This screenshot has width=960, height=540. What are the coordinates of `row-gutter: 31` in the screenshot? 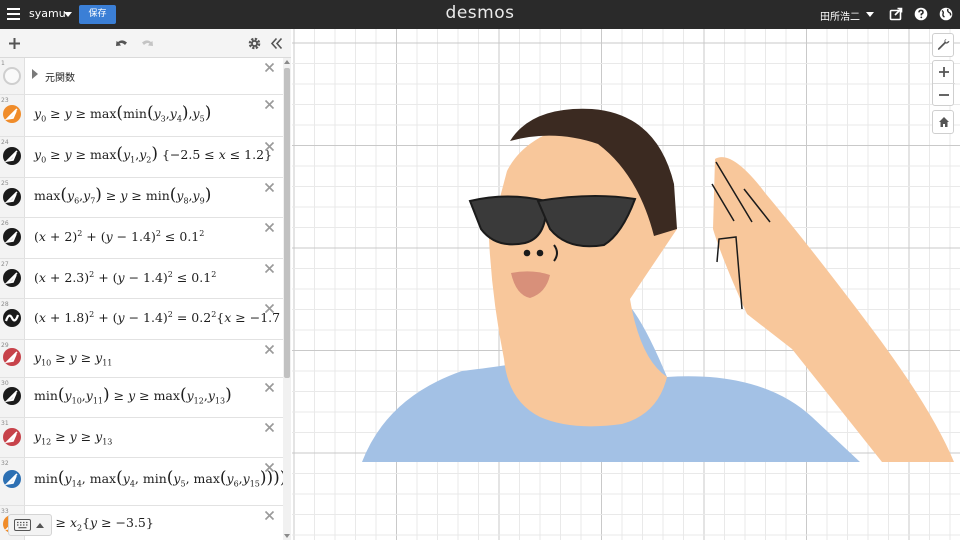 It's located at (12, 437).